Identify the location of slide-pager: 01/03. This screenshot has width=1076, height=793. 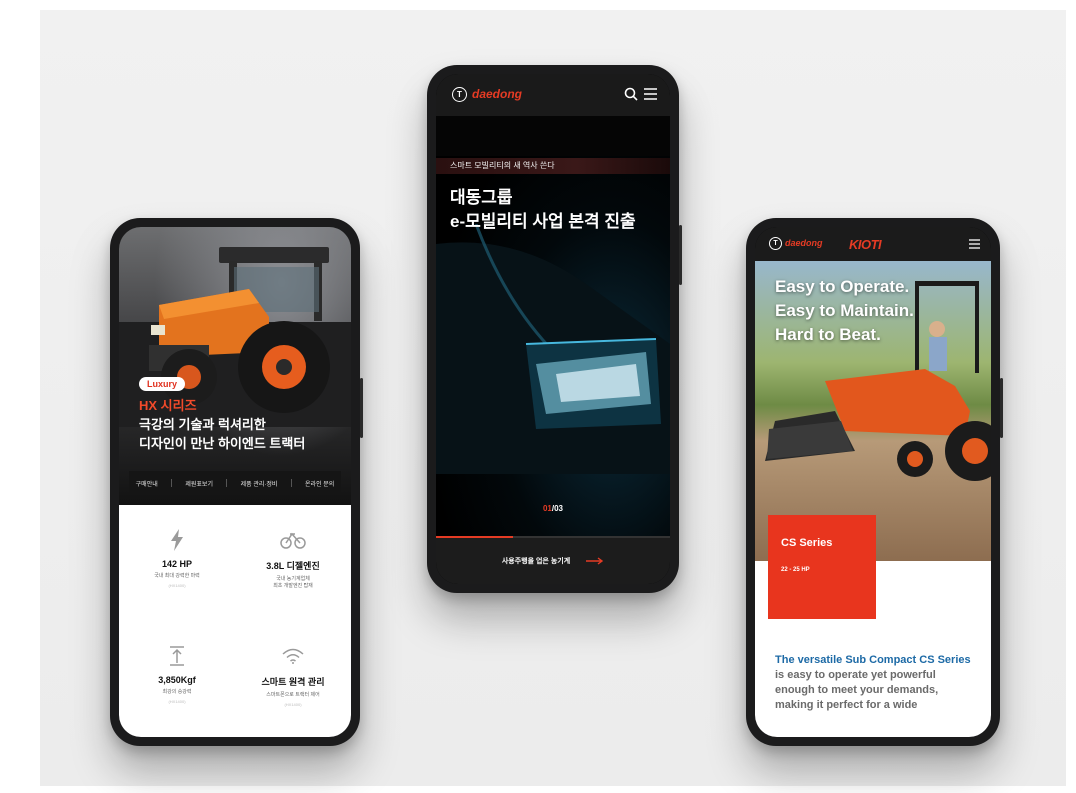
(553, 508).